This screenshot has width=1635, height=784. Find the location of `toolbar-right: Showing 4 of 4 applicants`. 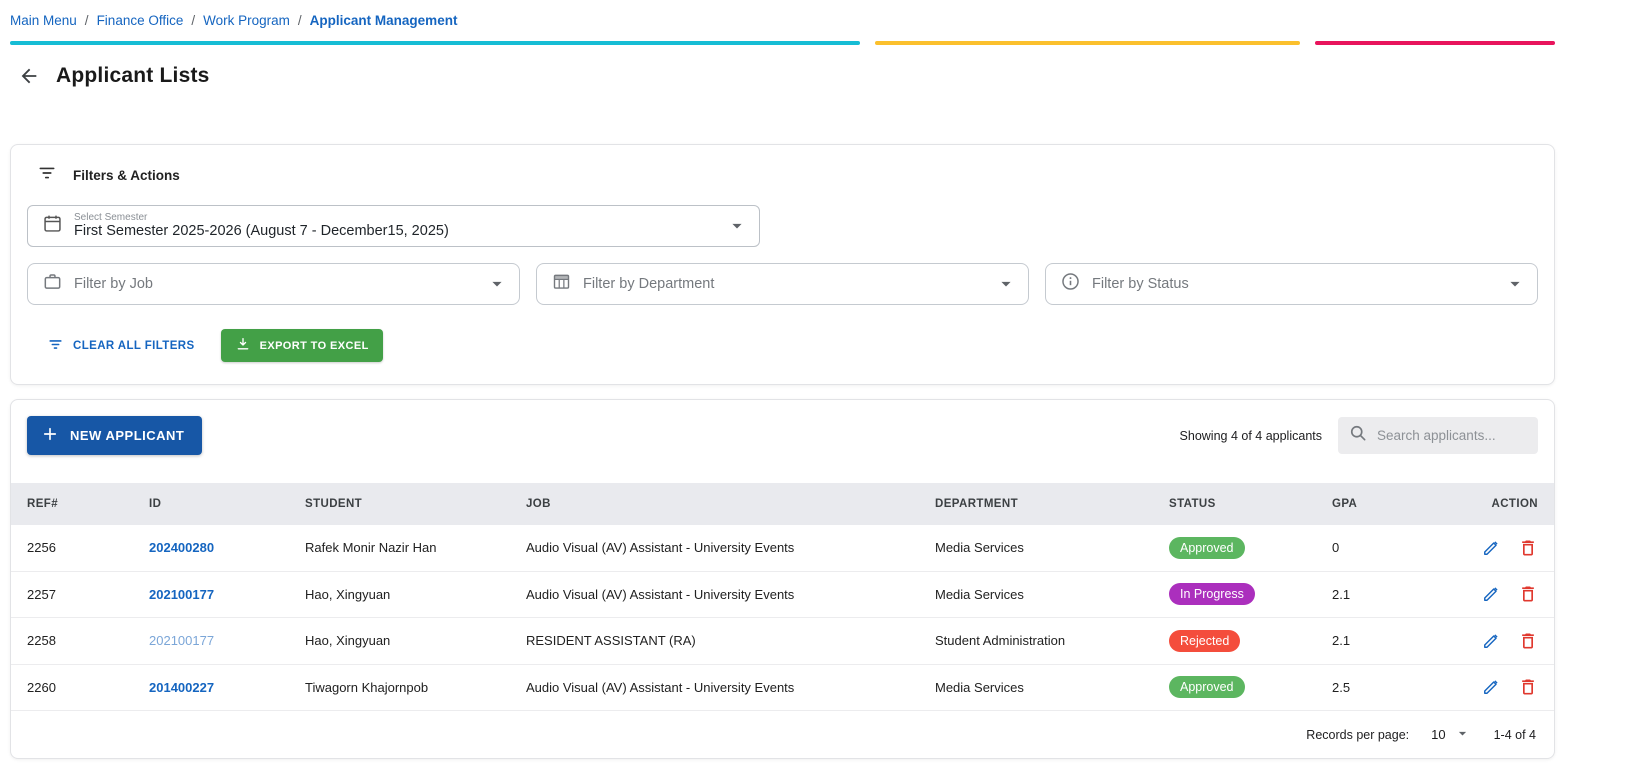

toolbar-right: Showing 4 of 4 applicants is located at coordinates (1359, 435).